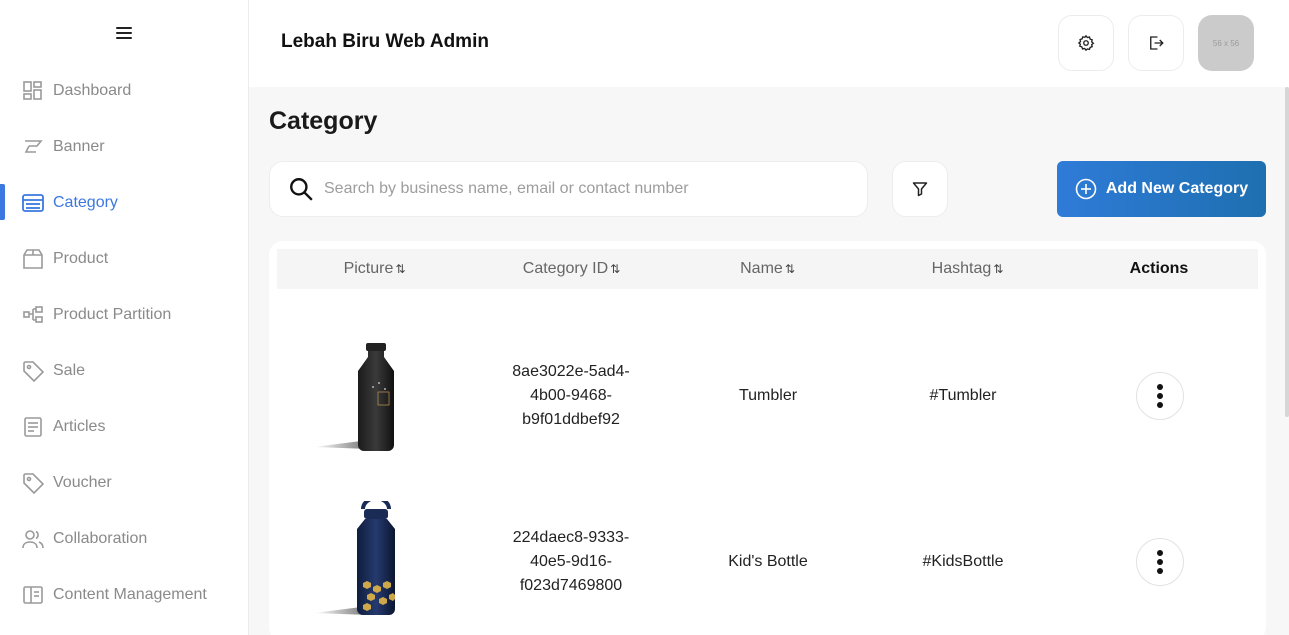  Describe the element at coordinates (130, 594) in the screenshot. I see `sidebar-item-label: Content Management` at that location.